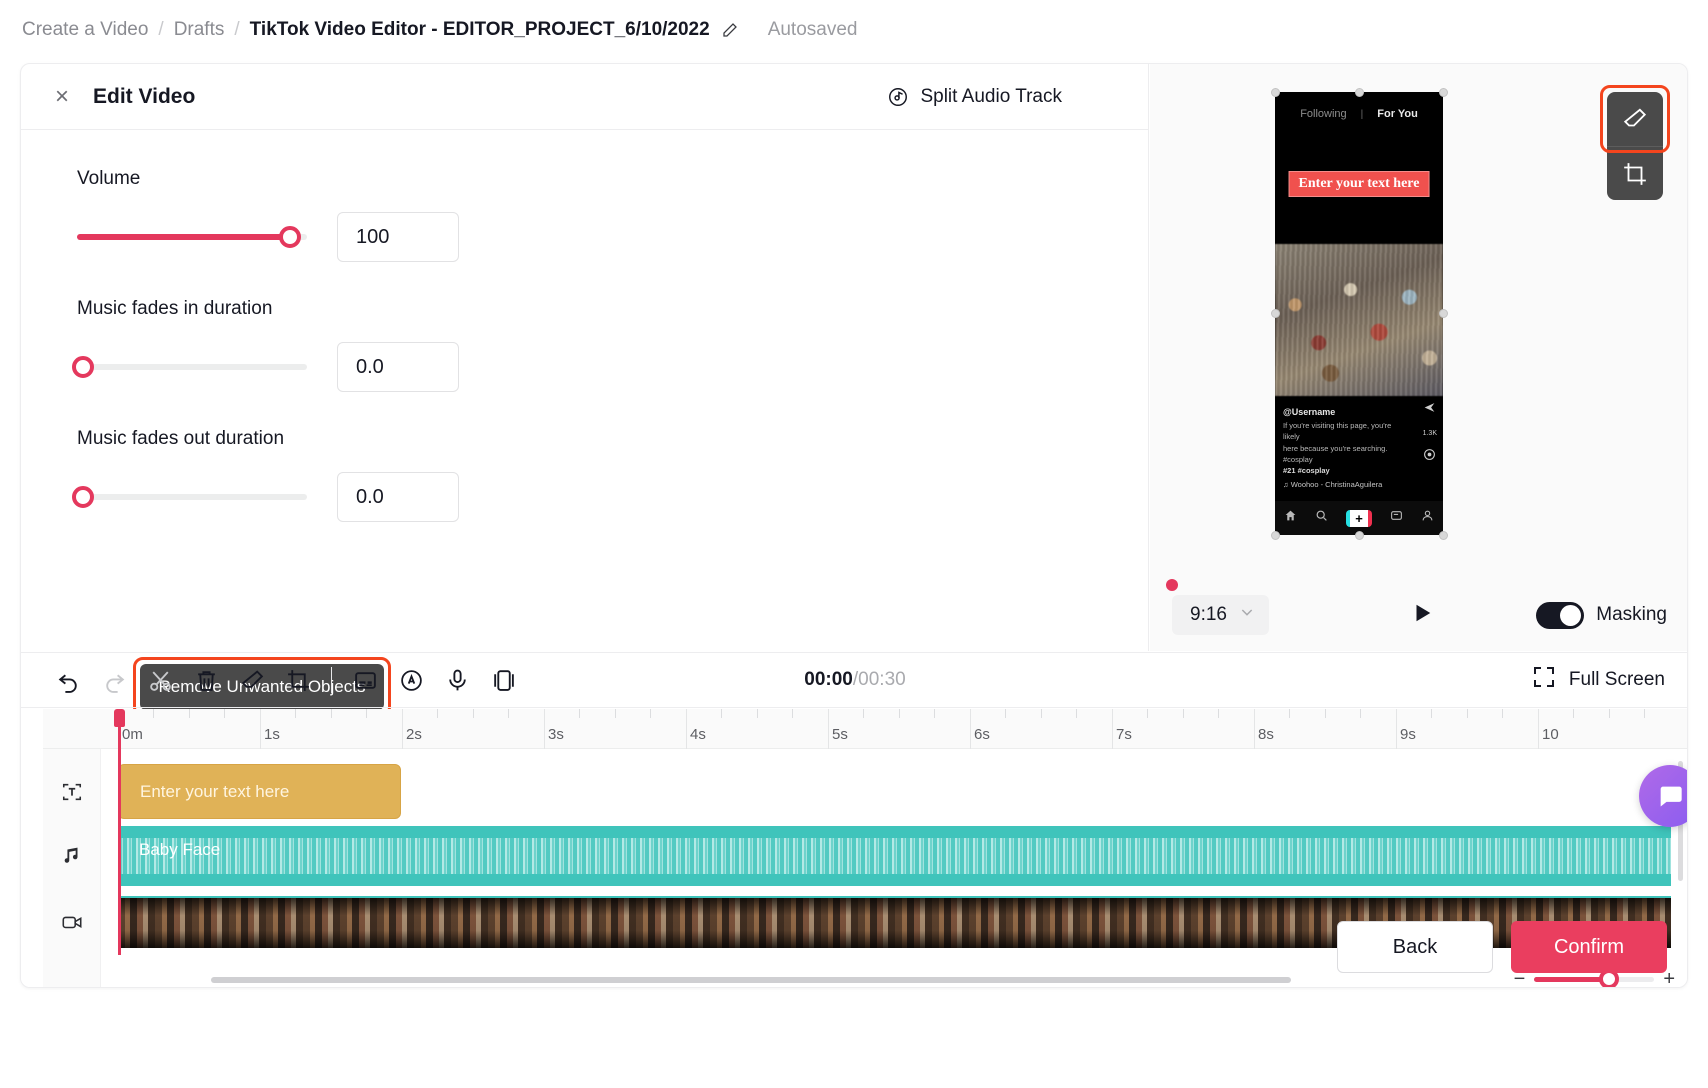  Describe the element at coordinates (85, 30) in the screenshot. I see `breadcrumb-create-a-video: Create a Video` at that location.